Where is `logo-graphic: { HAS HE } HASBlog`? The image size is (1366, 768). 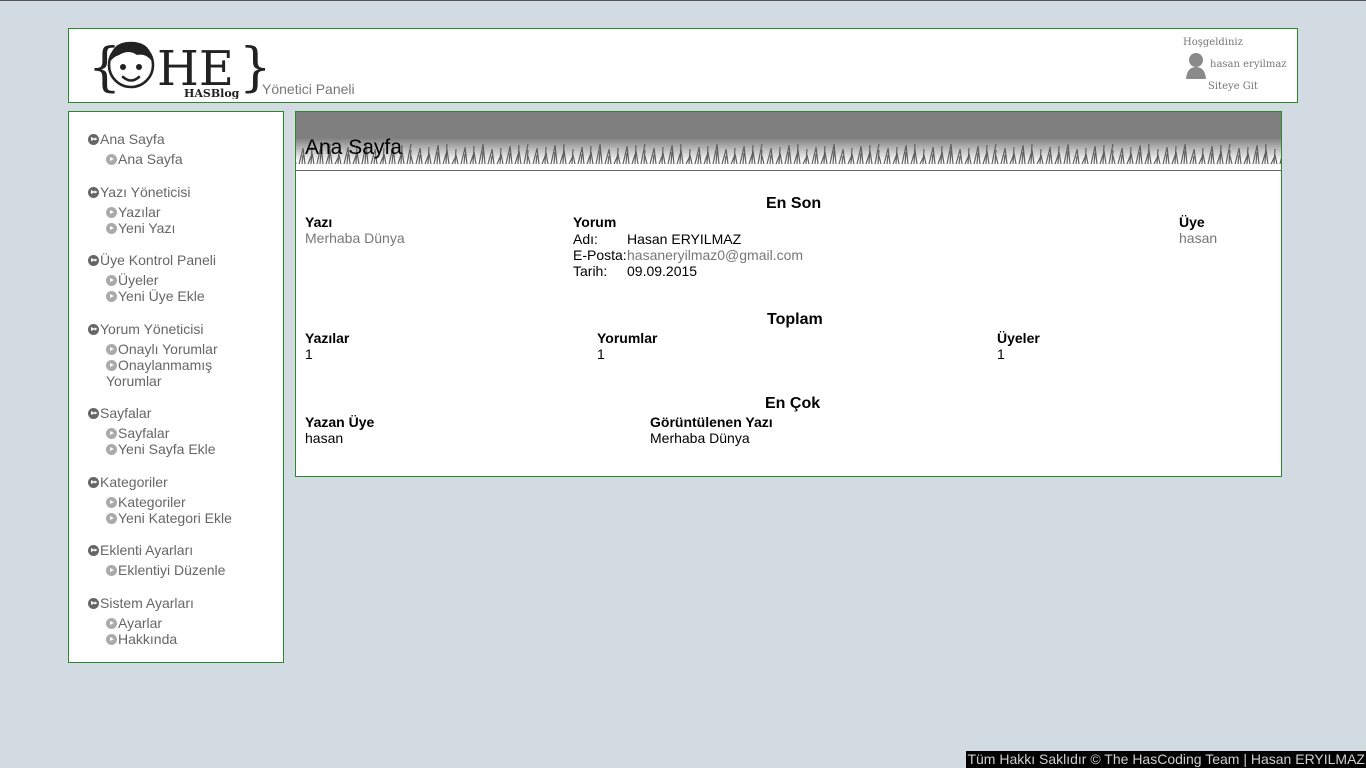 logo-graphic: { HAS HE } HASBlog is located at coordinates (177, 68).